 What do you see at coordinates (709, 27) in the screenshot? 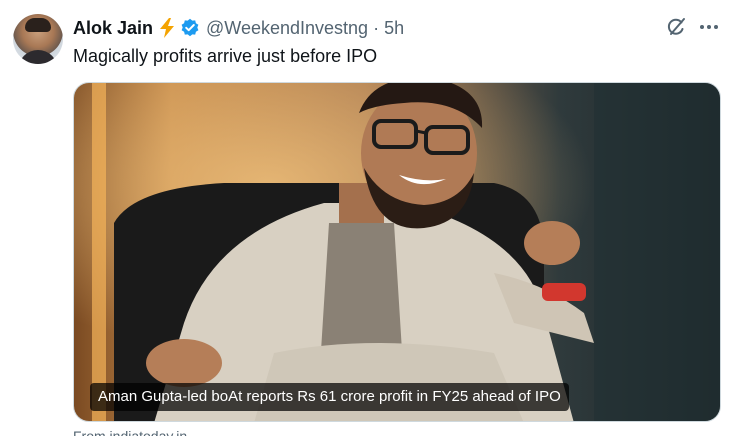
I see `more-icon` at bounding box center [709, 27].